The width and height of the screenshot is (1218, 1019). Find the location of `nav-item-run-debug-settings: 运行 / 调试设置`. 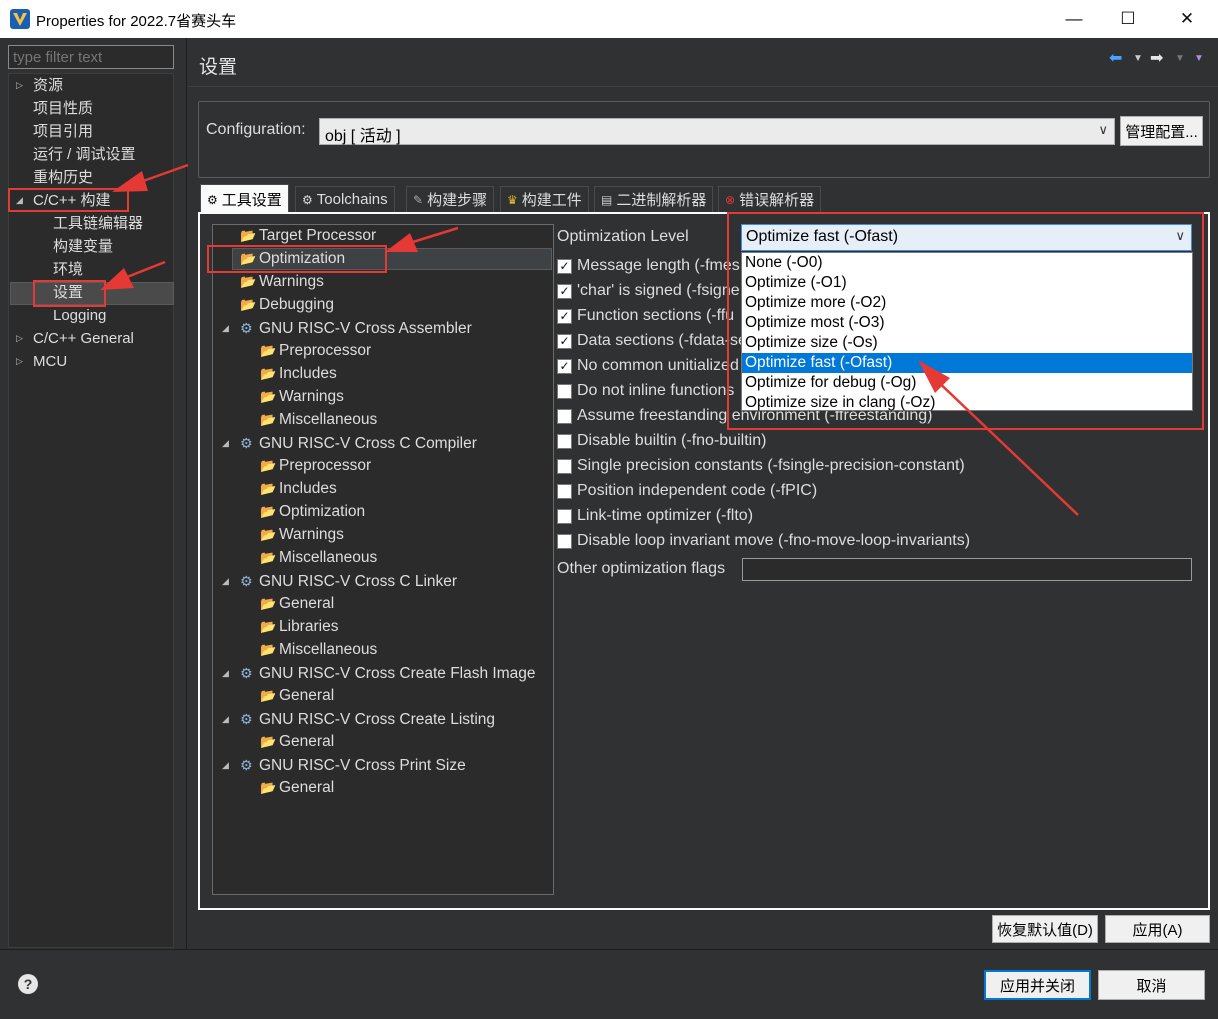

nav-item-run-debug-settings: 运行 / 调试设置 is located at coordinates (84, 155).